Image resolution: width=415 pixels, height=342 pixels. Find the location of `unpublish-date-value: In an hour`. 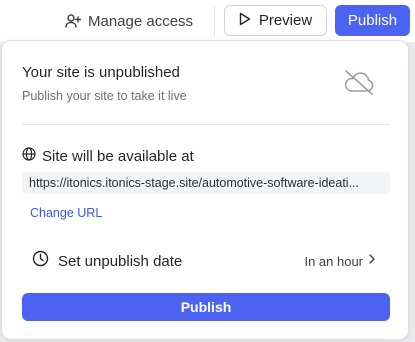

unpublish-date-value: In an hour is located at coordinates (333, 261).